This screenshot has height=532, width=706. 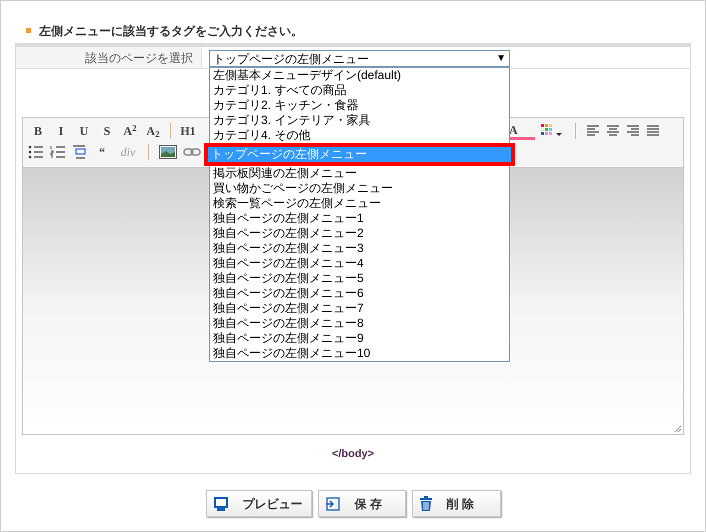 I want to click on bullet-list-icon, so click(x=36, y=152).